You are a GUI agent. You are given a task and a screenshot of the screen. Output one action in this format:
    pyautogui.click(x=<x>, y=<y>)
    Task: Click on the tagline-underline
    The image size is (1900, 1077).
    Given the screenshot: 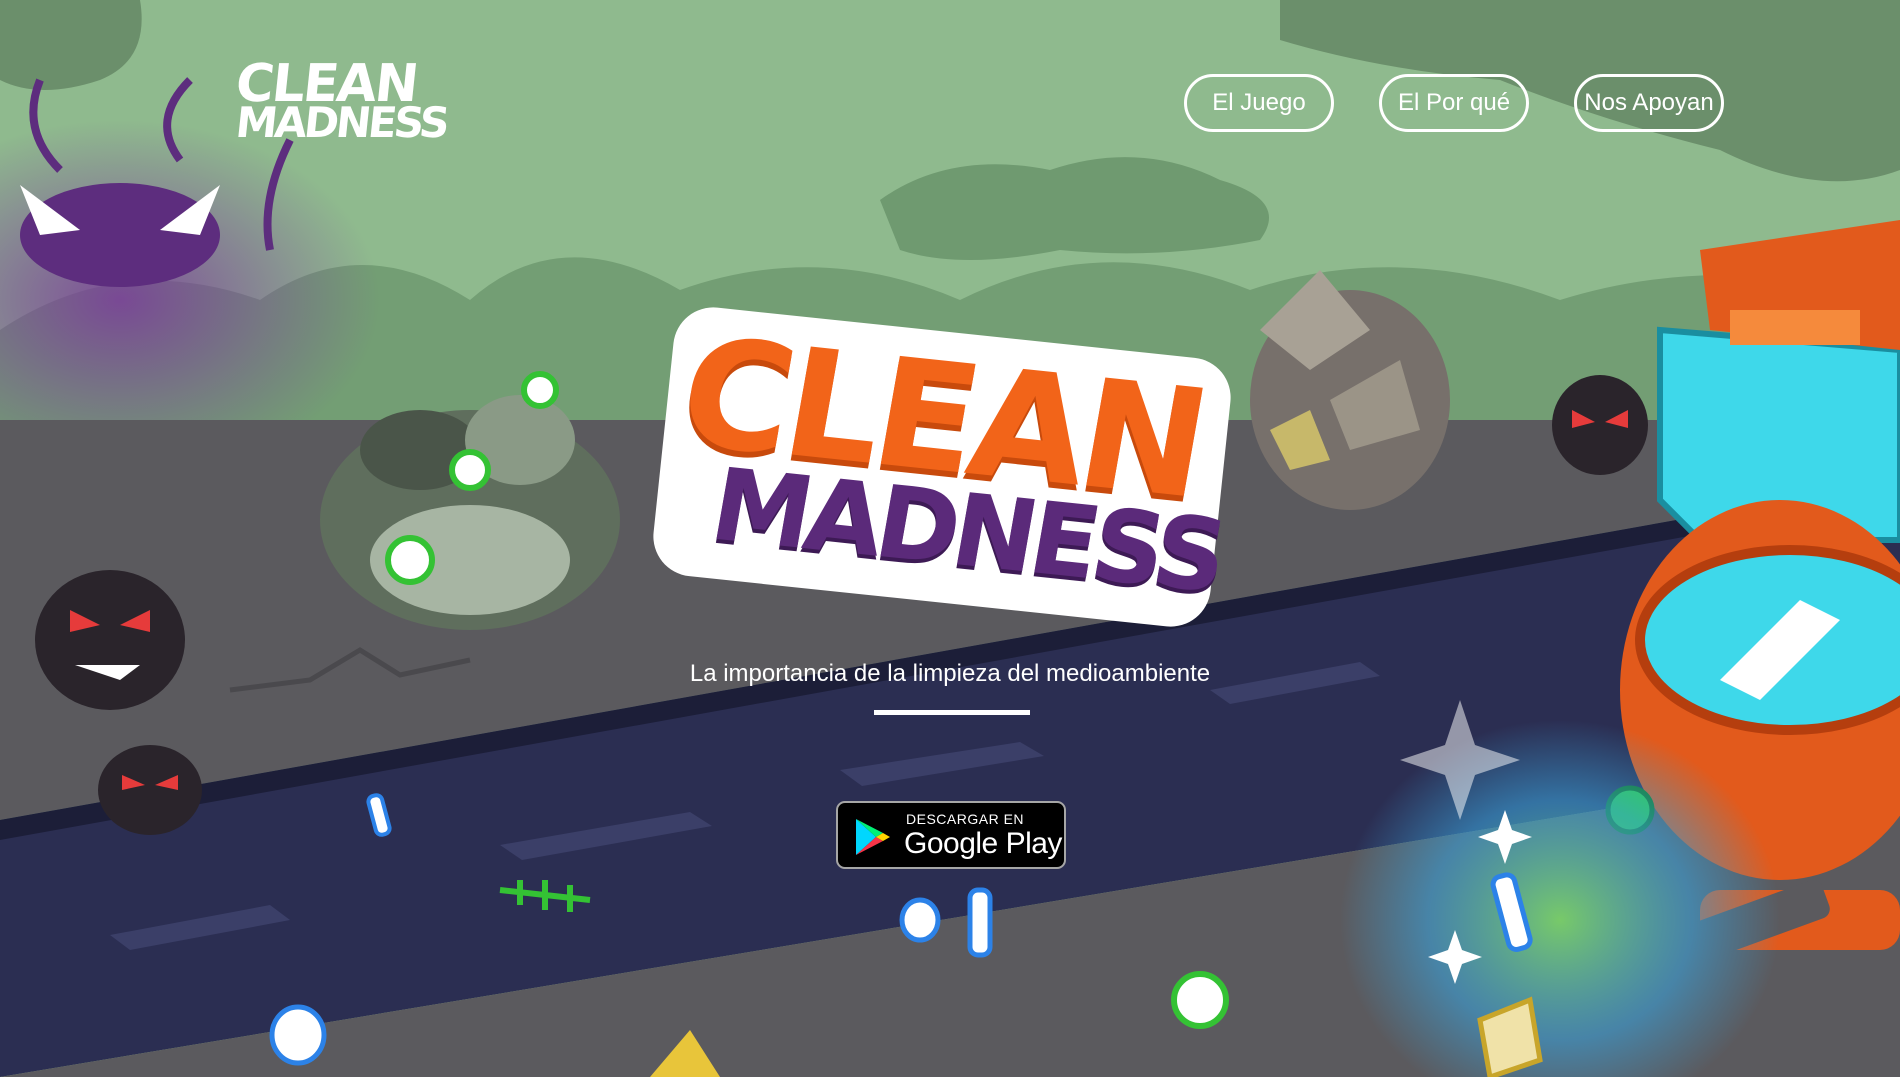 What is the action you would take?
    pyautogui.click(x=952, y=712)
    